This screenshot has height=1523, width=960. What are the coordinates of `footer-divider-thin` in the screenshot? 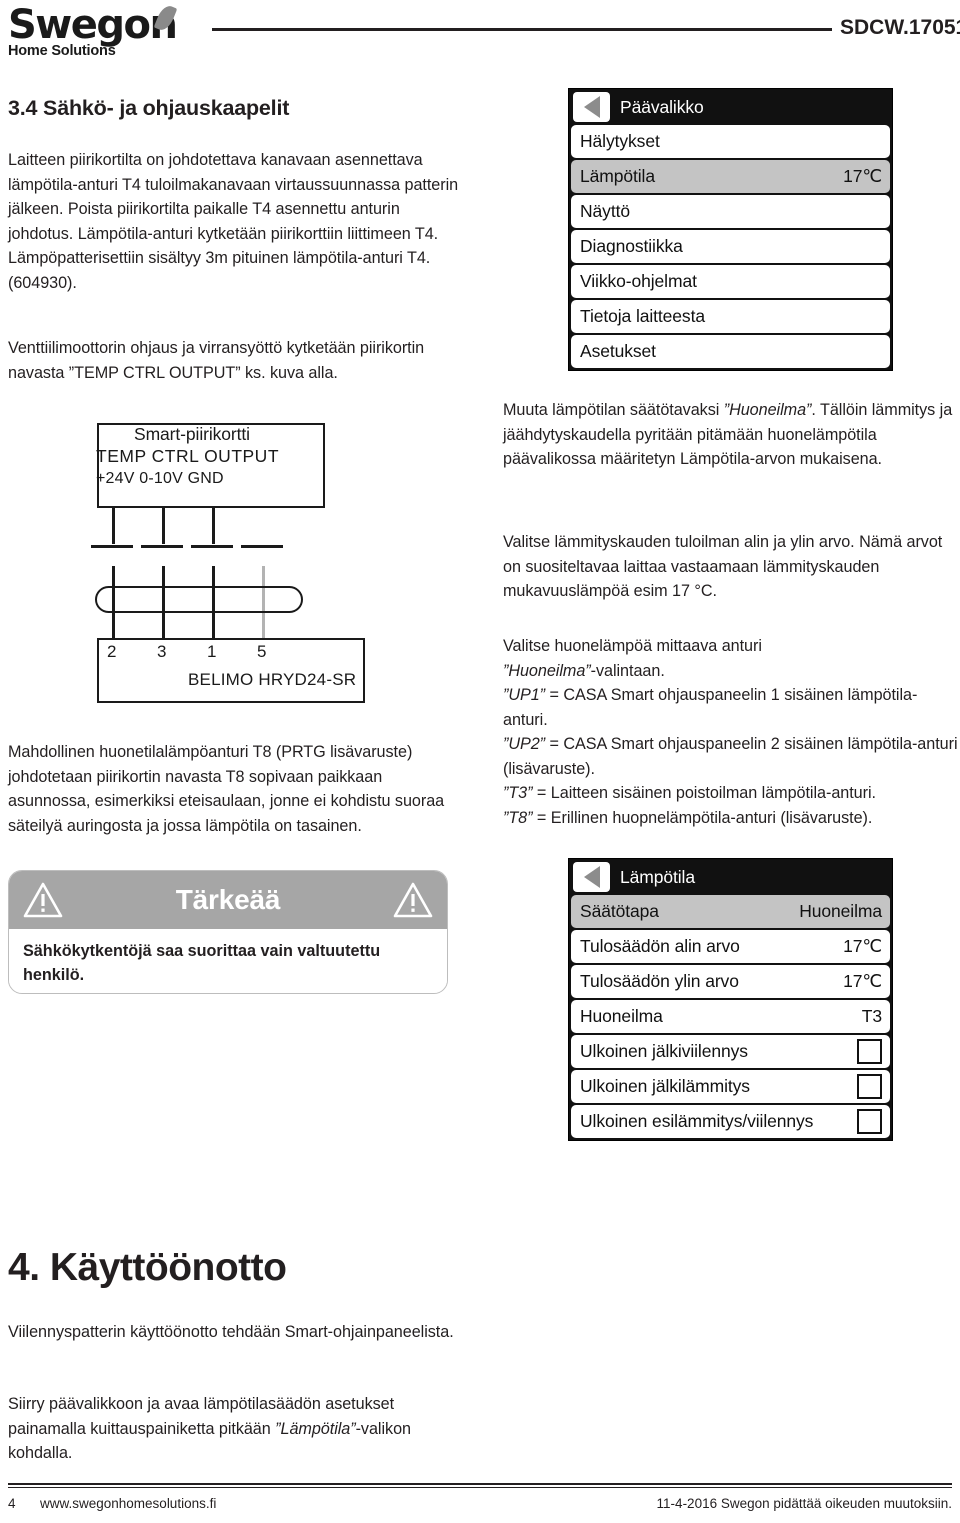 It's located at (480, 1487).